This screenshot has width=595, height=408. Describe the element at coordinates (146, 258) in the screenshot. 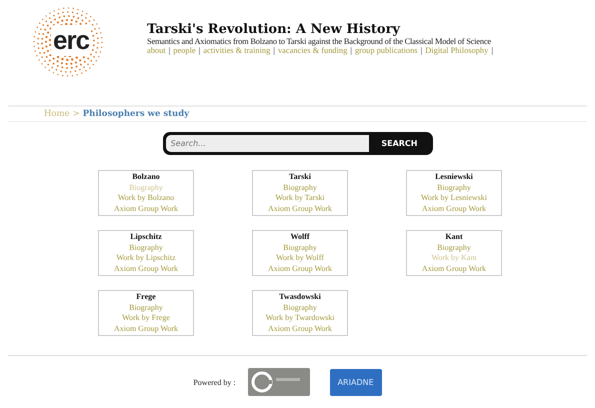

I see `philosopher-link: Work by Lipschitz` at that location.